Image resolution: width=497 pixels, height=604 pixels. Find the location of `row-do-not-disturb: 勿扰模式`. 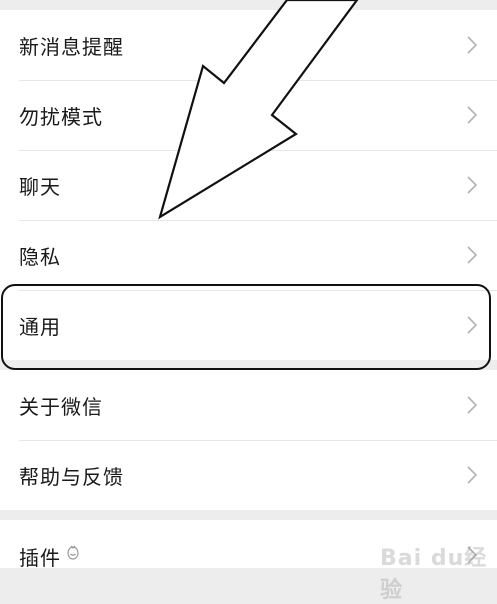

row-do-not-disturb: 勿扰模式 is located at coordinates (248, 115).